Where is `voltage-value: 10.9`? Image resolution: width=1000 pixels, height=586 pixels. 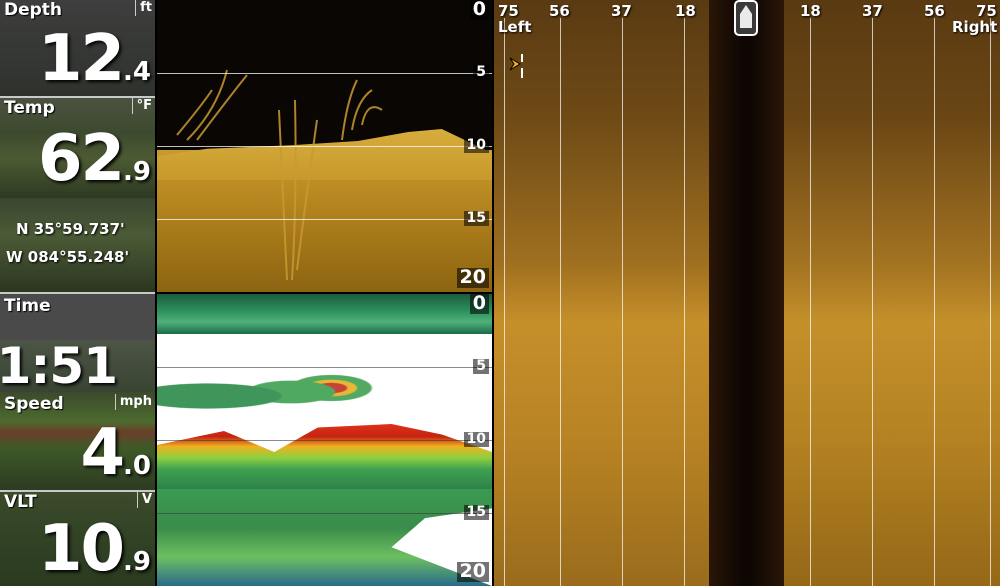 voltage-value: 10.9 is located at coordinates (94, 550).